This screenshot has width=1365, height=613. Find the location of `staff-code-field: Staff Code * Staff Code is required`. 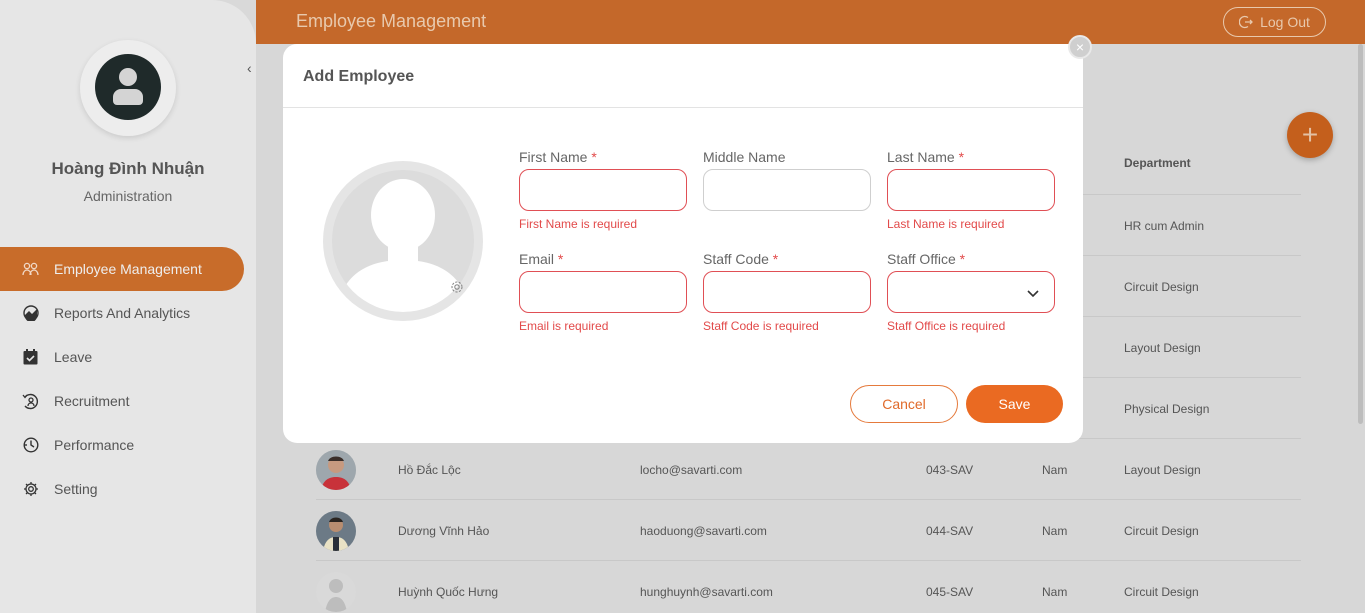

staff-code-field: Staff Code * Staff Code is required is located at coordinates (787, 292).